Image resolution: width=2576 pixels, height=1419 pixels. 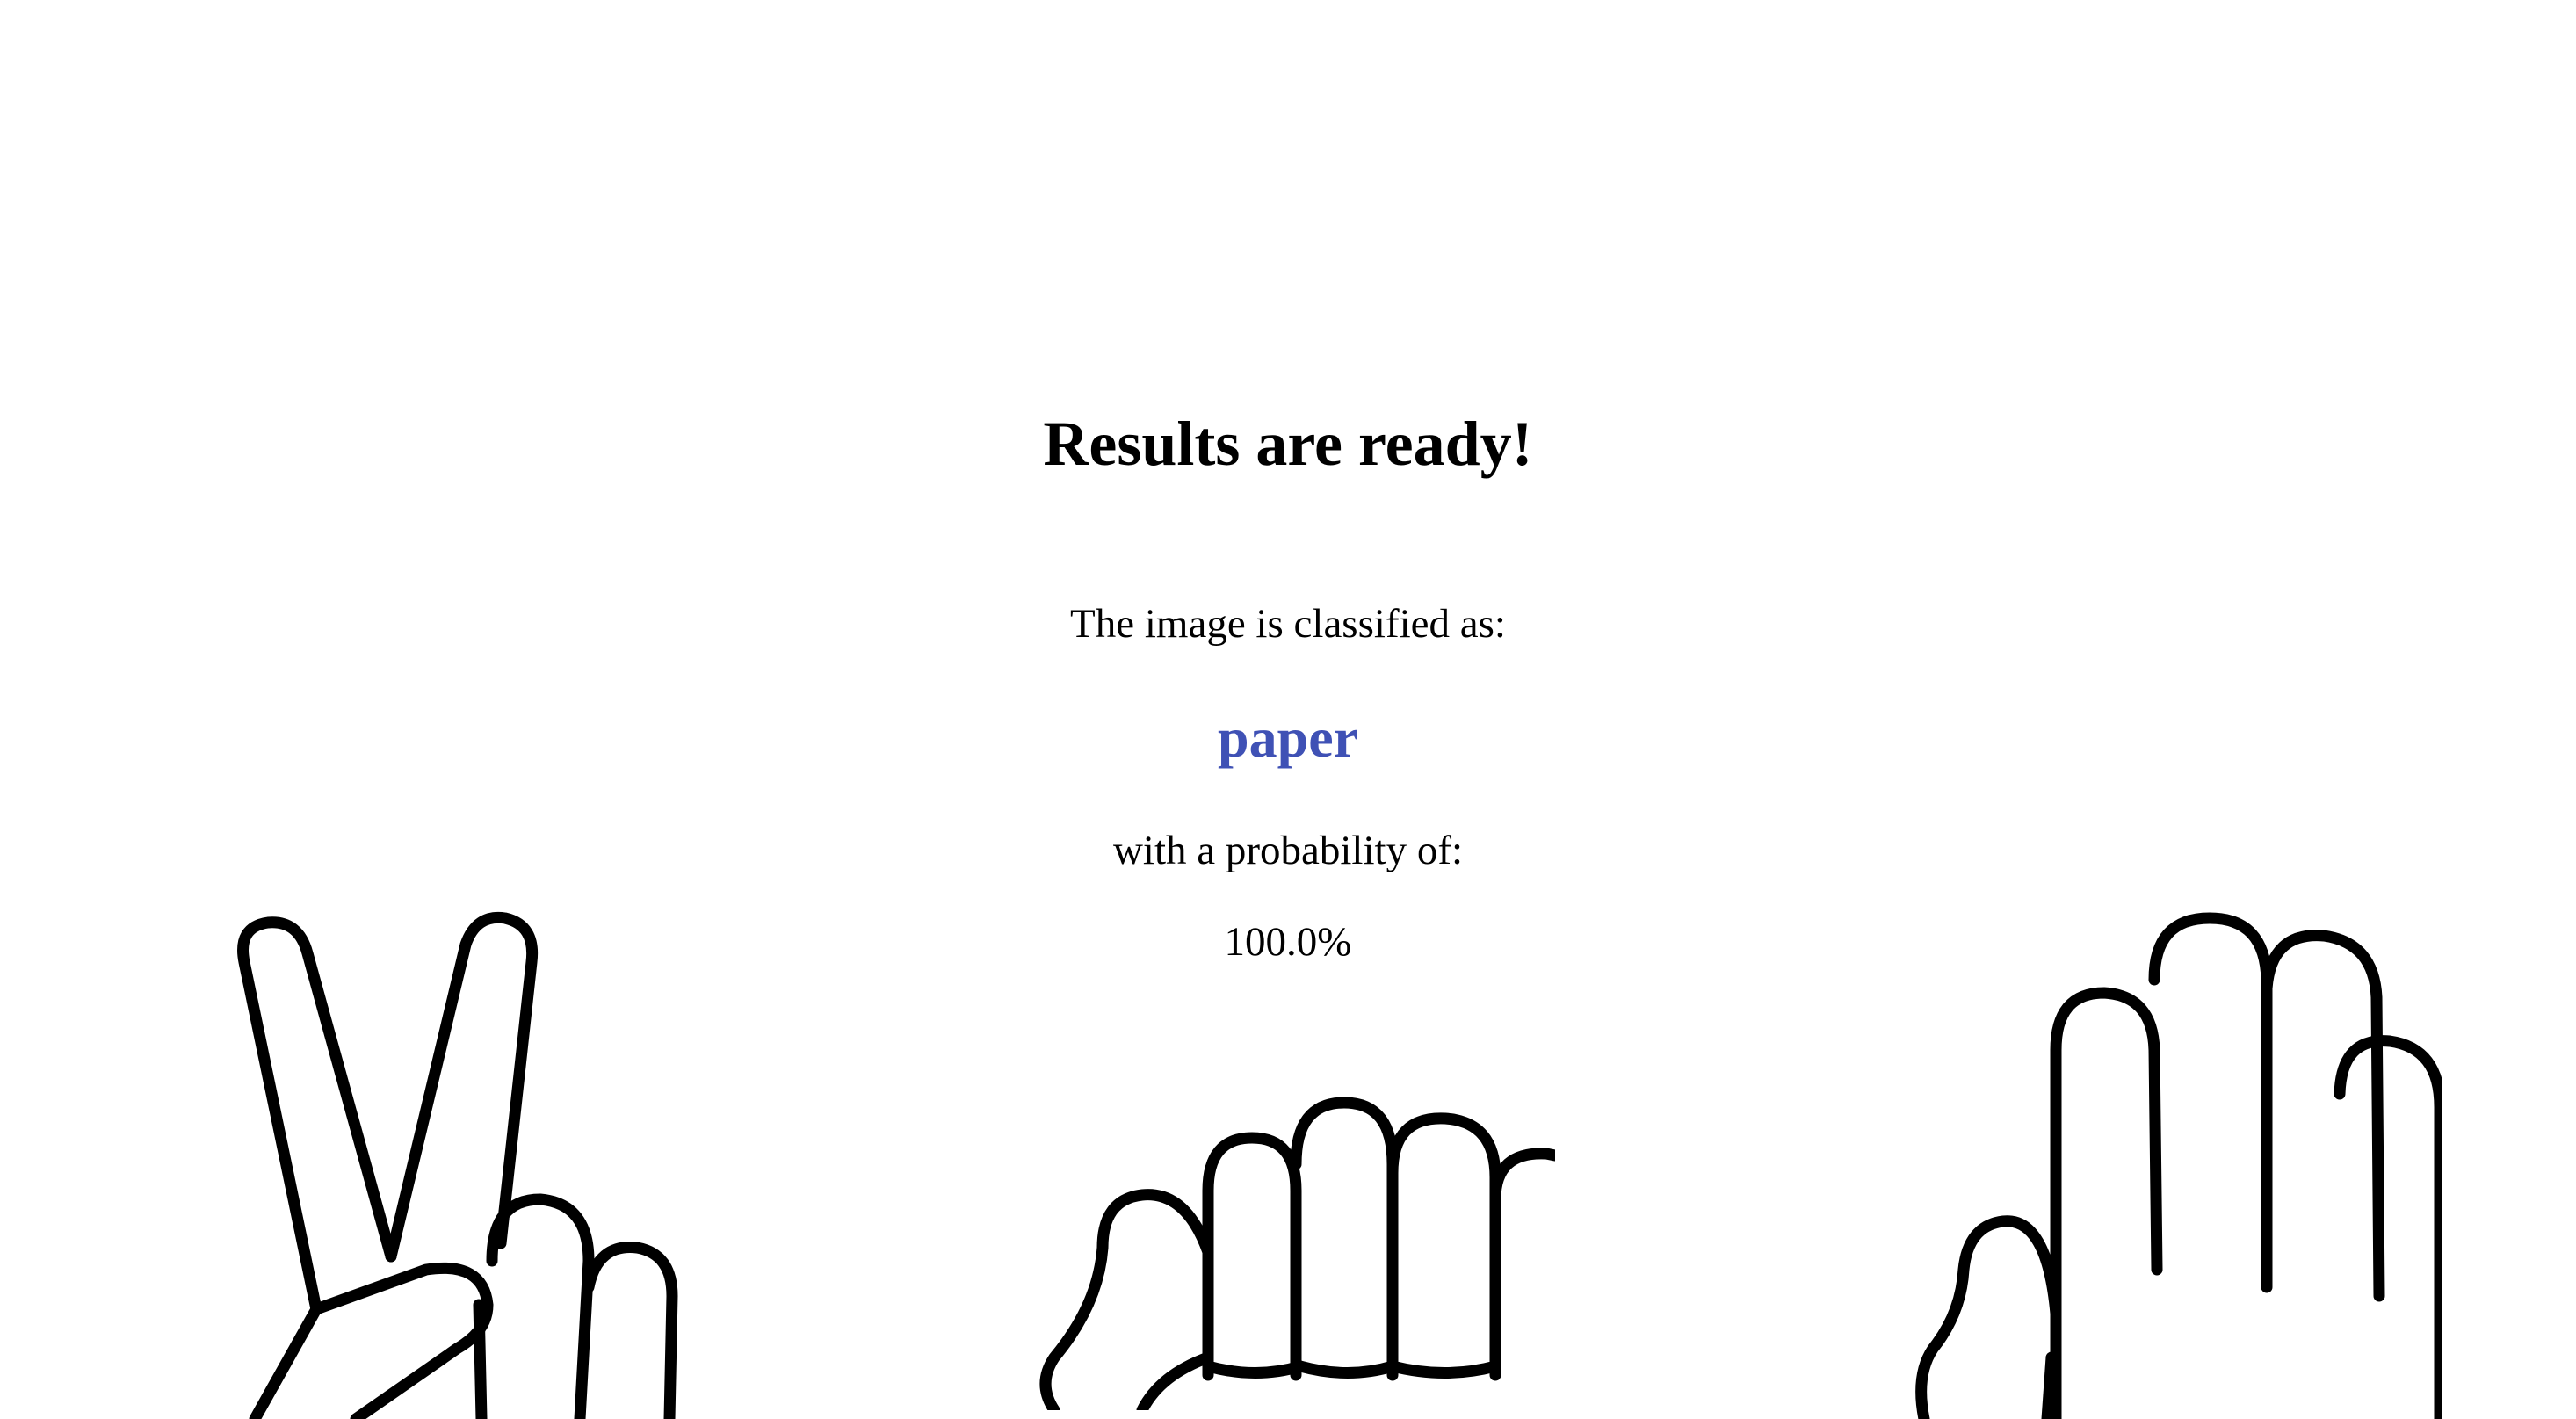 What do you see at coordinates (448, 1155) in the screenshot?
I see `scissors-hand-icon` at bounding box center [448, 1155].